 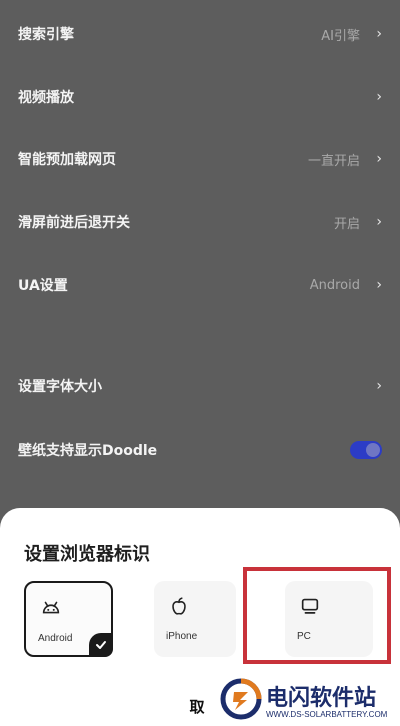 I want to click on setting-value: 开启, so click(x=346, y=224).